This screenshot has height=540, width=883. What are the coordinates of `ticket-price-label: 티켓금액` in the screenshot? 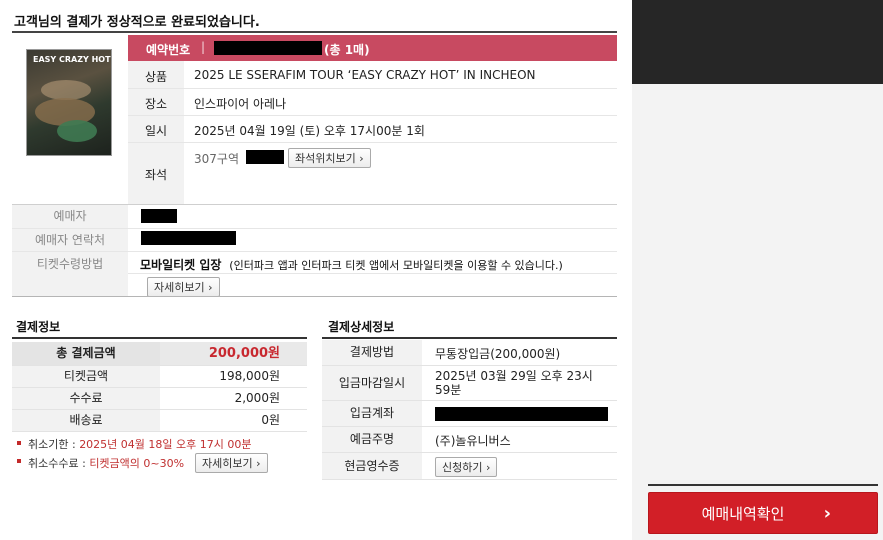 It's located at (86, 376).